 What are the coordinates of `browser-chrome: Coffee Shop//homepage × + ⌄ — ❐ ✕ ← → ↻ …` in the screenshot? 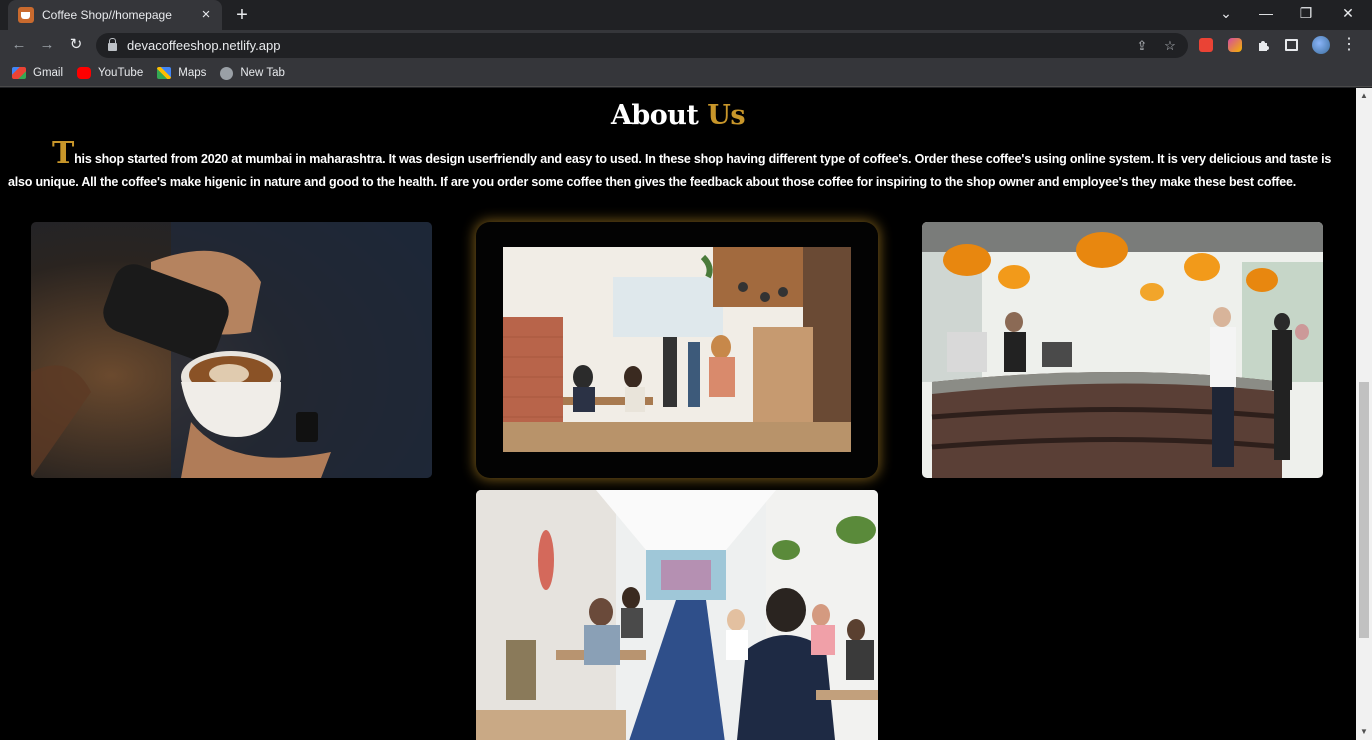 It's located at (686, 44).